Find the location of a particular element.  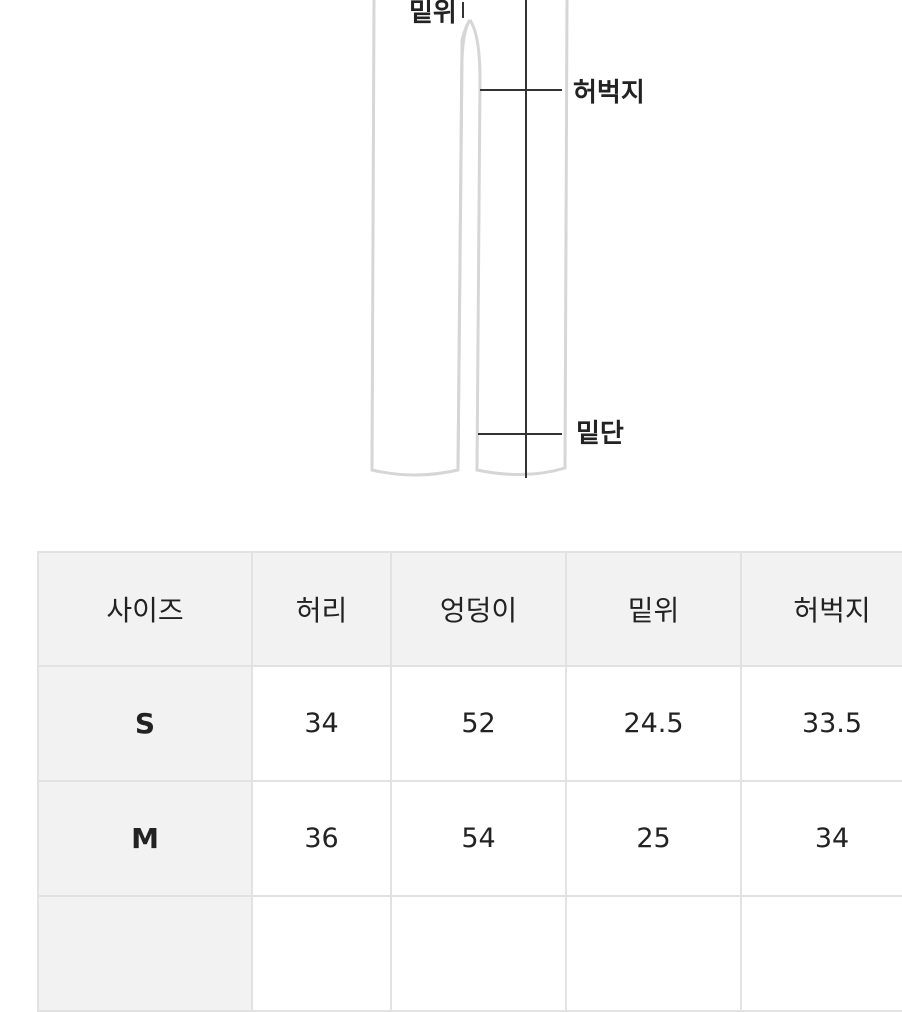

header-waist: 허리 is located at coordinates (321, 609).